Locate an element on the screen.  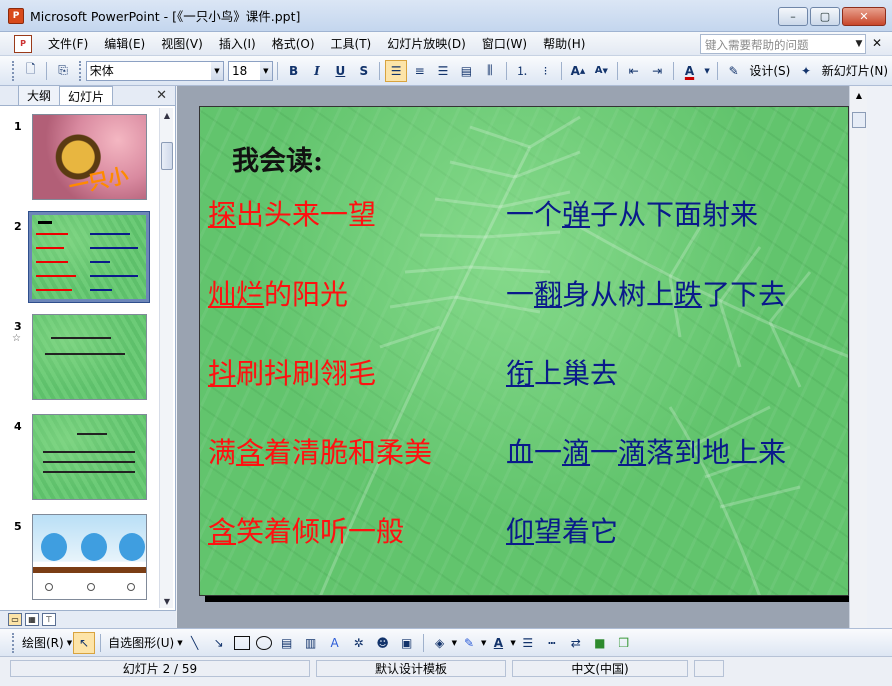
slide-sorter-icon: ▦ is located at coordinates (32, 619).